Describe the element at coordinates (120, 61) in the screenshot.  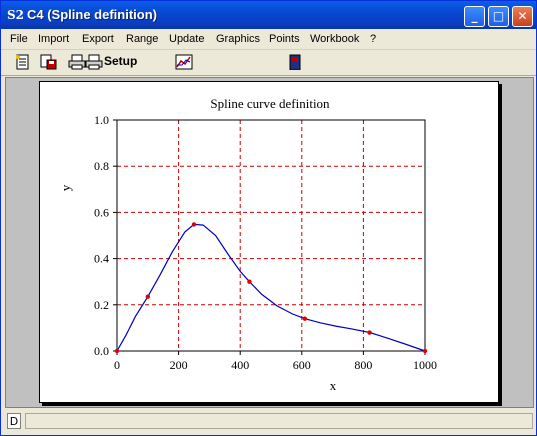
I see `setup-button: Setup` at that location.